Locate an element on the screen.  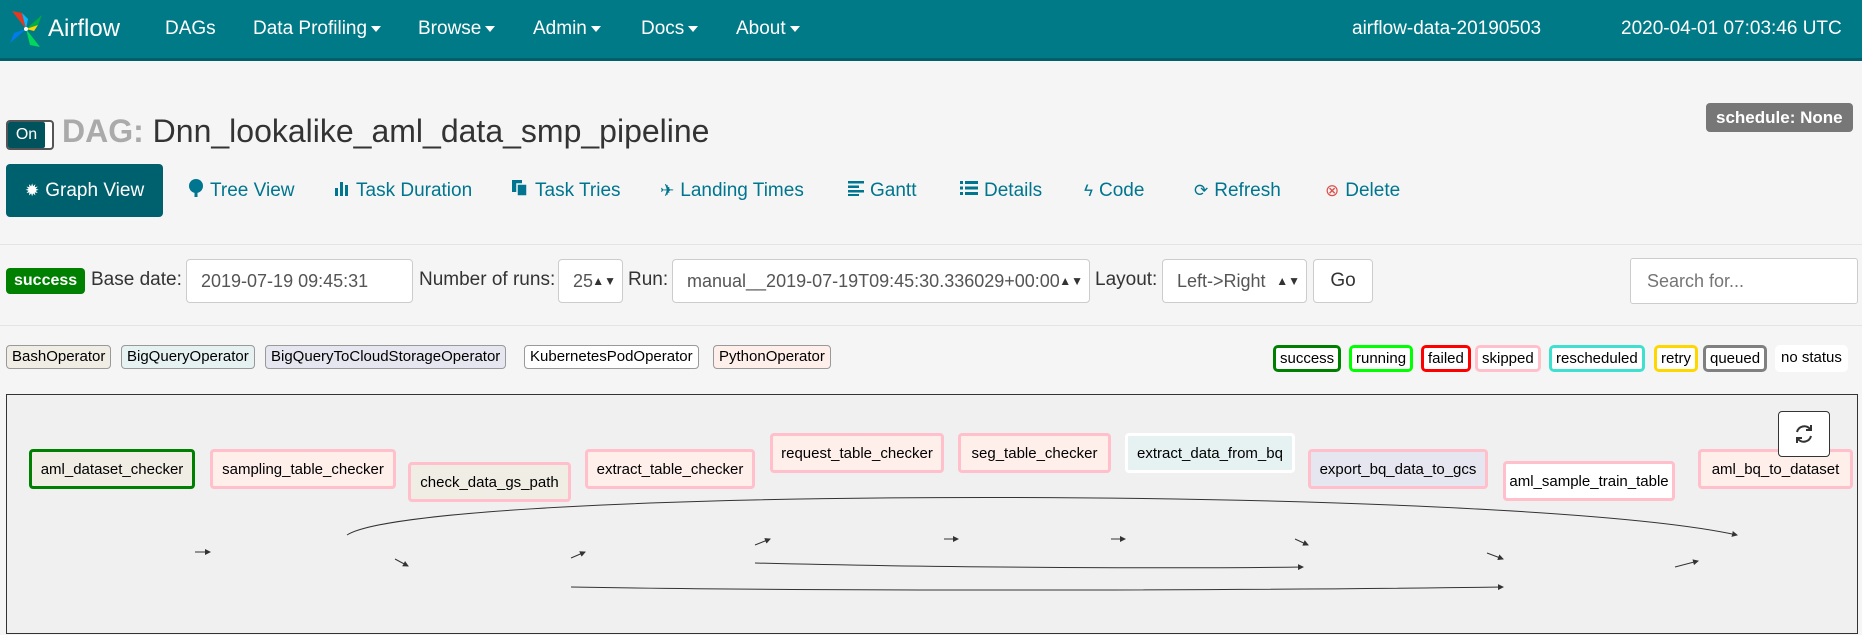
edge-extract_table_checker-export_bq_data_to_gcs is located at coordinates (1029, 566).